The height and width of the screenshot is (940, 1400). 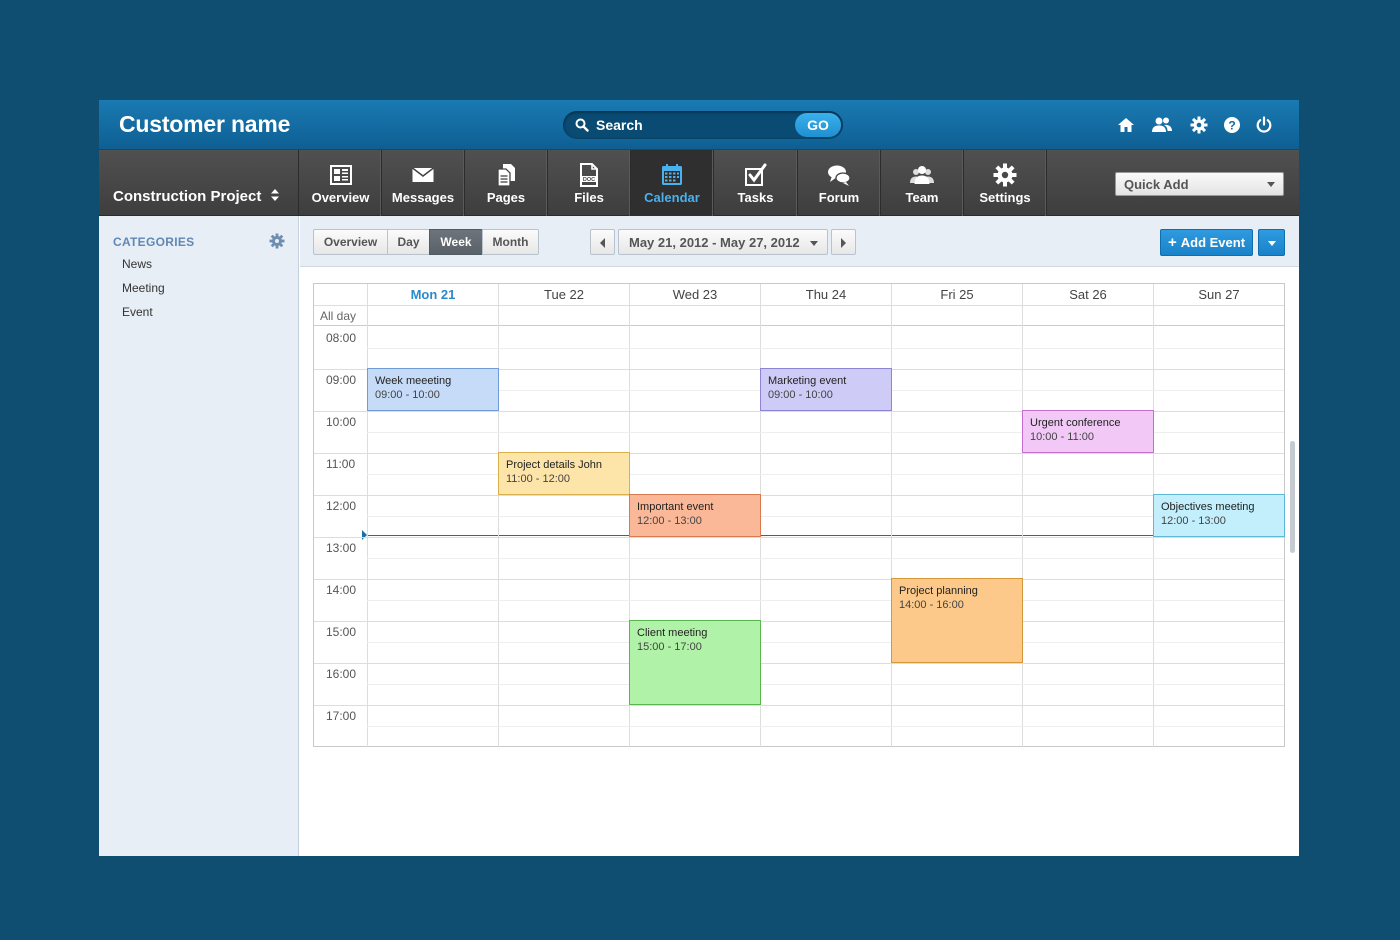 What do you see at coordinates (506, 197) in the screenshot?
I see `nav-label: Pages` at bounding box center [506, 197].